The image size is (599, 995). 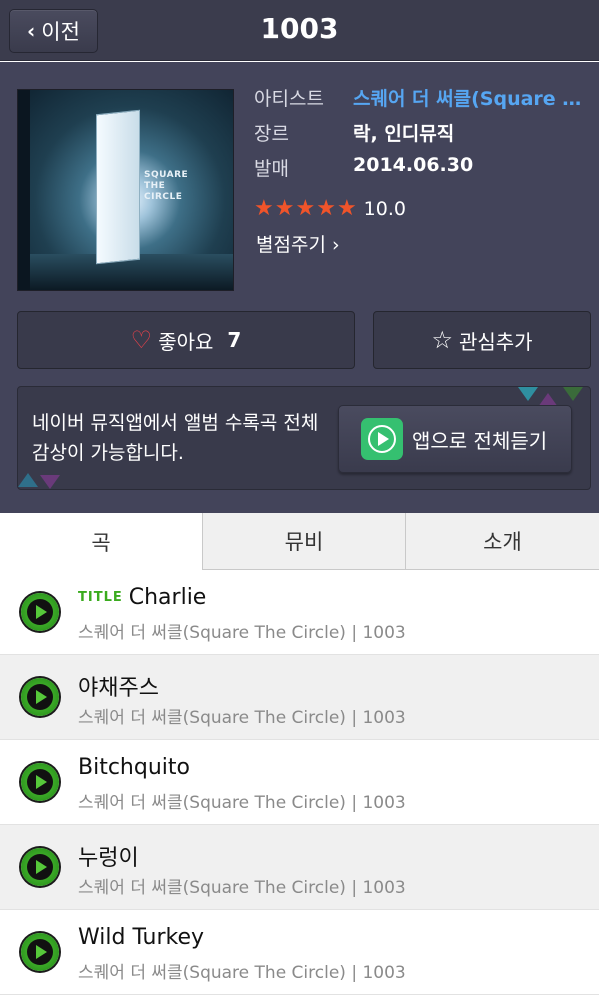 What do you see at coordinates (299, 697) in the screenshot?
I see `track-row: 야채주스 스퀘어 더 써클(Square The Circle) | 1003` at bounding box center [299, 697].